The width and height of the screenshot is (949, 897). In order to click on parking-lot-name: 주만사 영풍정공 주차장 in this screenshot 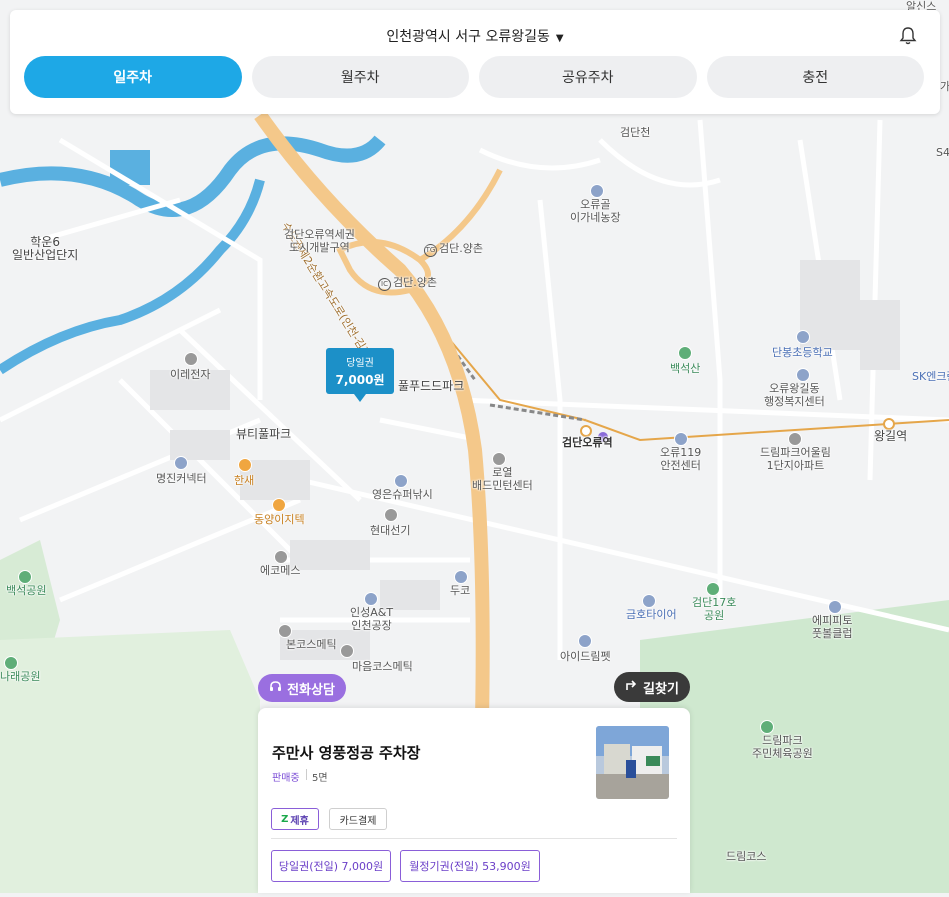, I will do `click(346, 753)`.